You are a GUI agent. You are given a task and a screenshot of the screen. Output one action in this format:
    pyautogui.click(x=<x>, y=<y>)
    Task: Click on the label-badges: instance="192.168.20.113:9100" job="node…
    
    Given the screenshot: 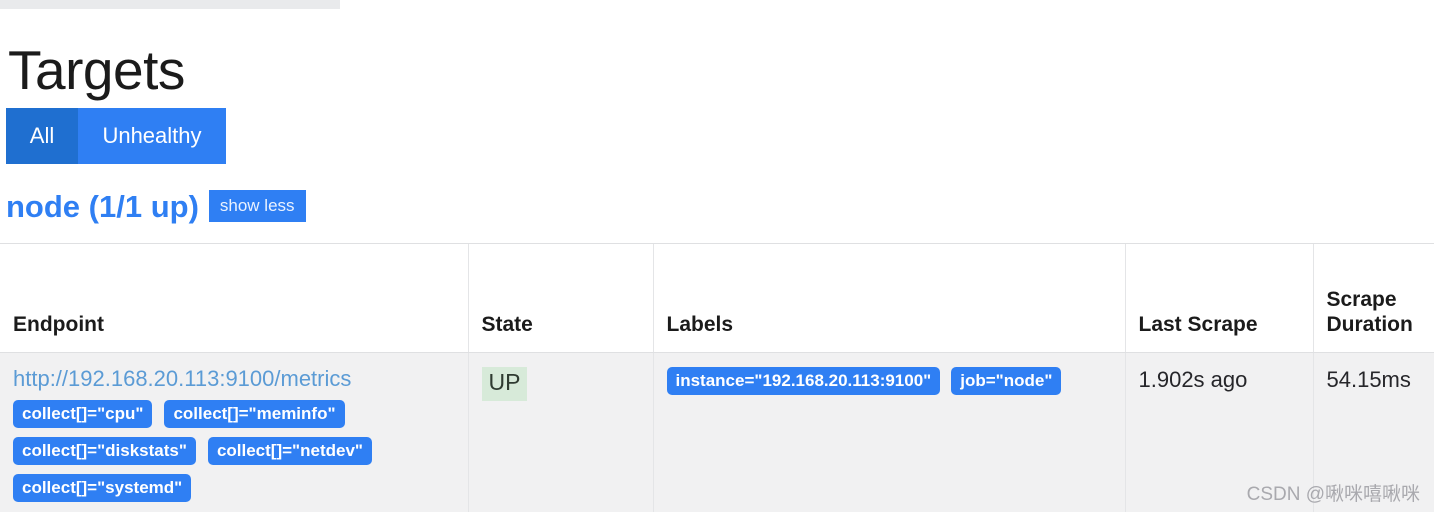 What is the action you would take?
    pyautogui.click(x=895, y=381)
    